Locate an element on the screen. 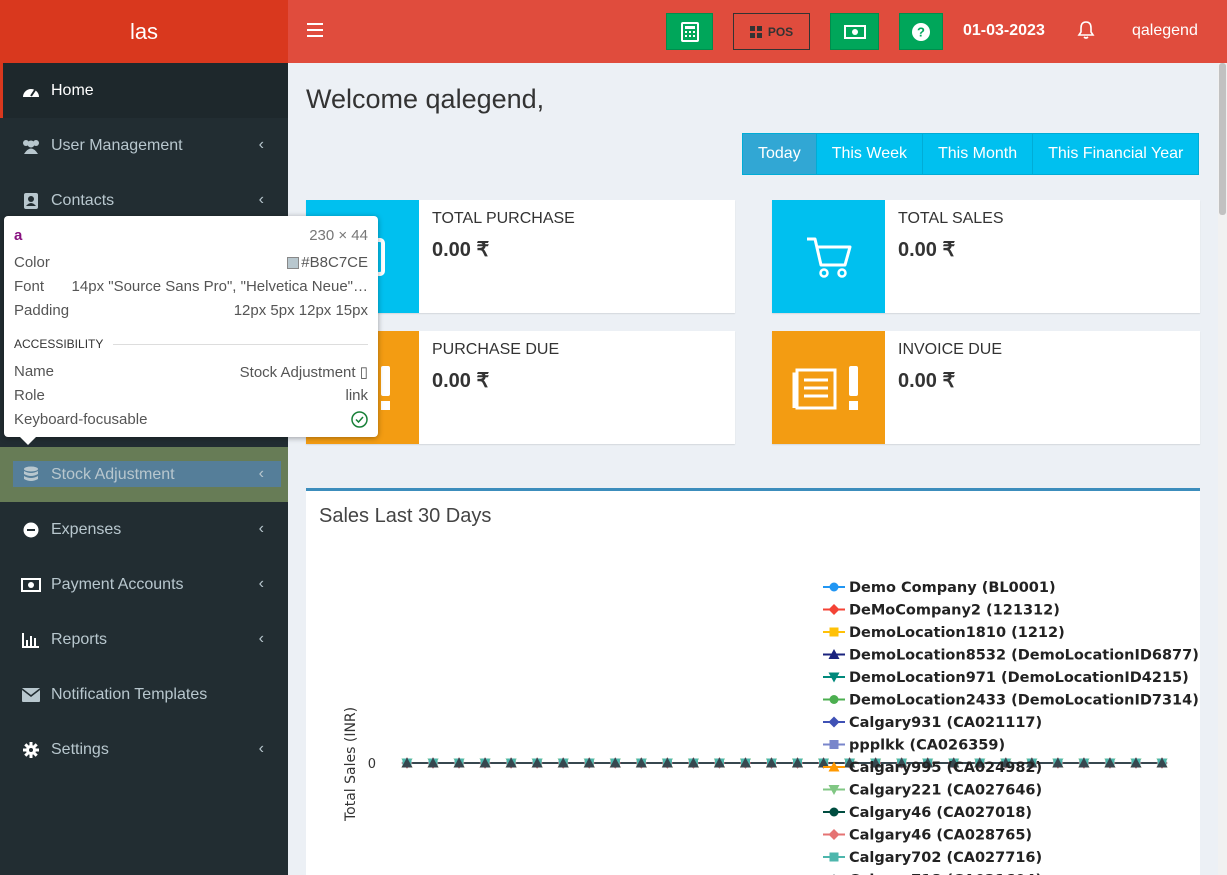 The height and width of the screenshot is (875, 1227). tooltip-color-label: Color is located at coordinates (32, 262).